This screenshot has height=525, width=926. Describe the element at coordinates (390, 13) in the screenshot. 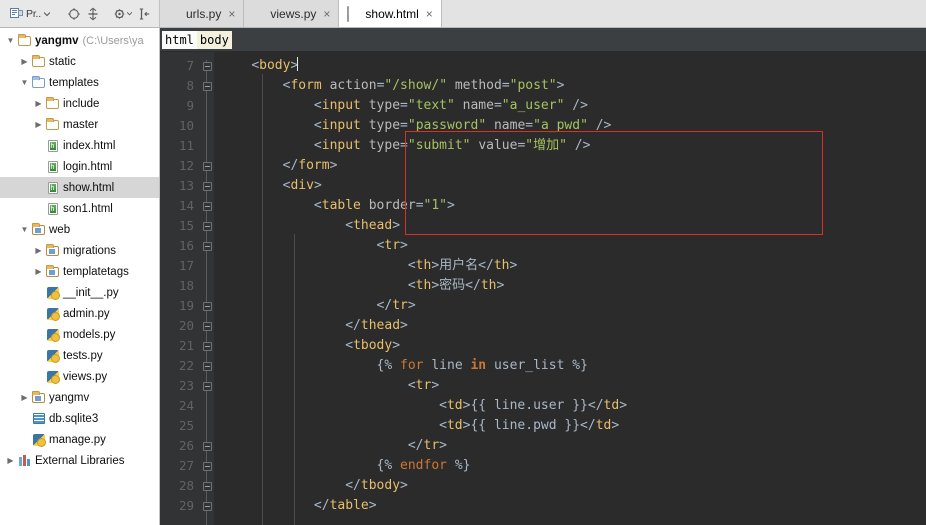

I see `tab-show-html: show.html ×` at that location.